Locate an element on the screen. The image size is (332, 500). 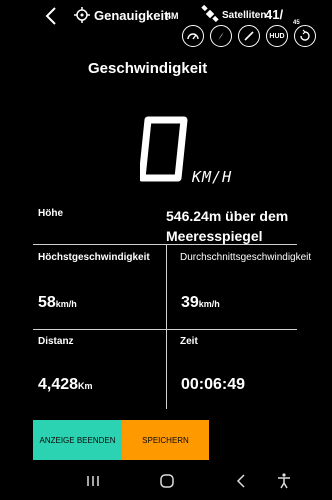
accessibility-button is located at coordinates (284, 481).